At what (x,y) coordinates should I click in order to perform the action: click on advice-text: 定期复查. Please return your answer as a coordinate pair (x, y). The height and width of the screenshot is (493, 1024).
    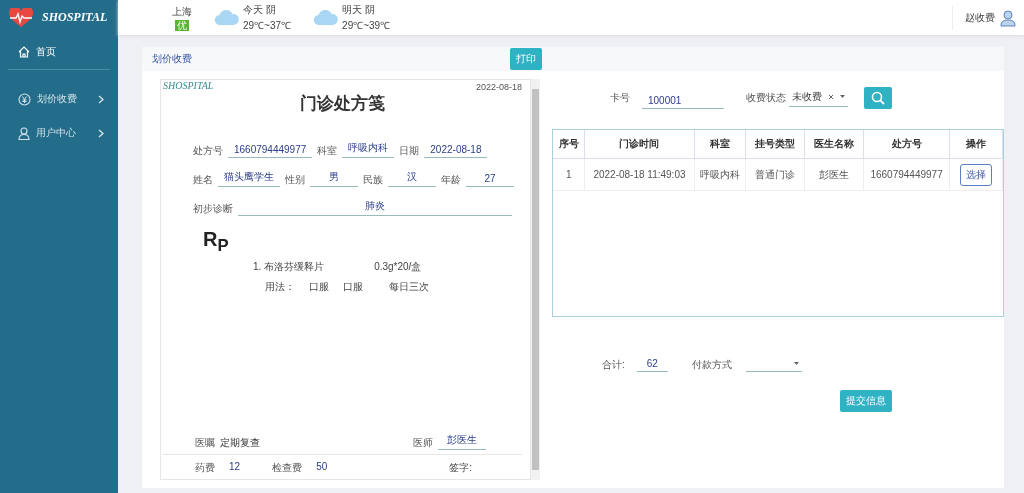
    Looking at the image, I should click on (240, 443).